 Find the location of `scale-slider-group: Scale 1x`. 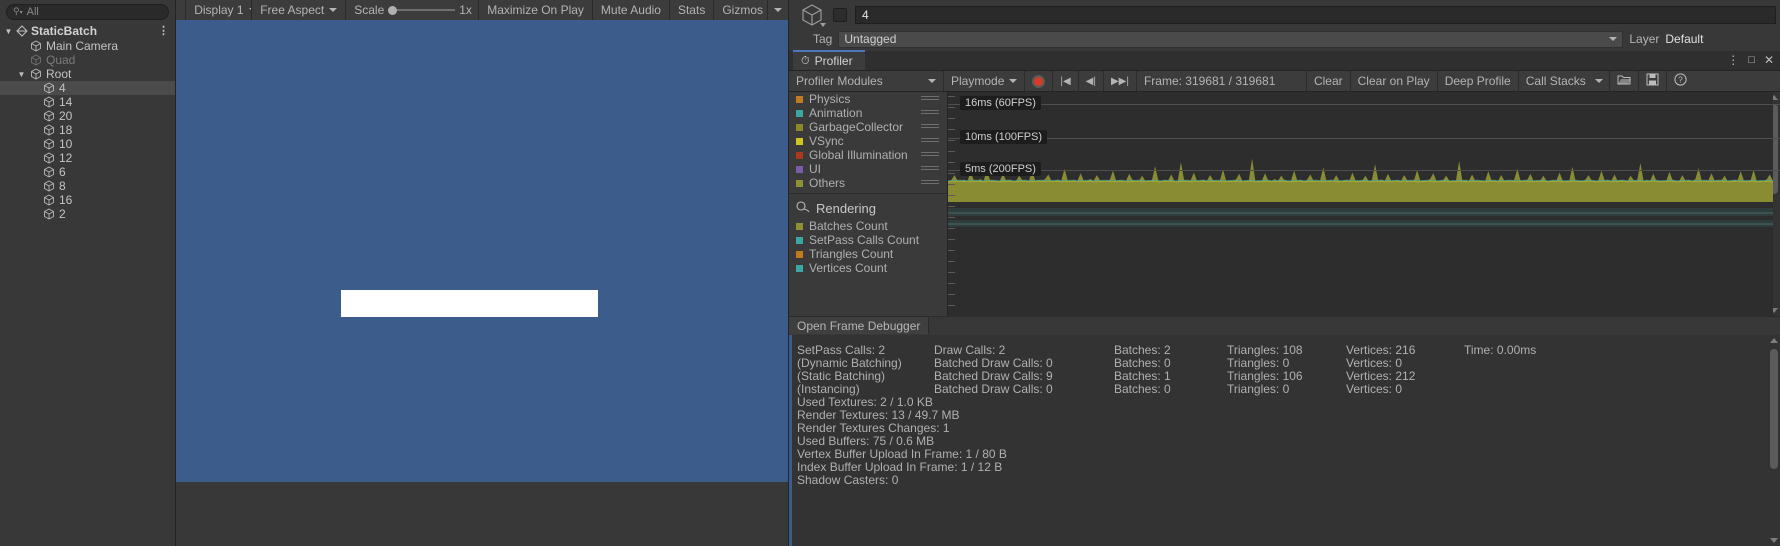

scale-slider-group: Scale 1x is located at coordinates (412, 10).